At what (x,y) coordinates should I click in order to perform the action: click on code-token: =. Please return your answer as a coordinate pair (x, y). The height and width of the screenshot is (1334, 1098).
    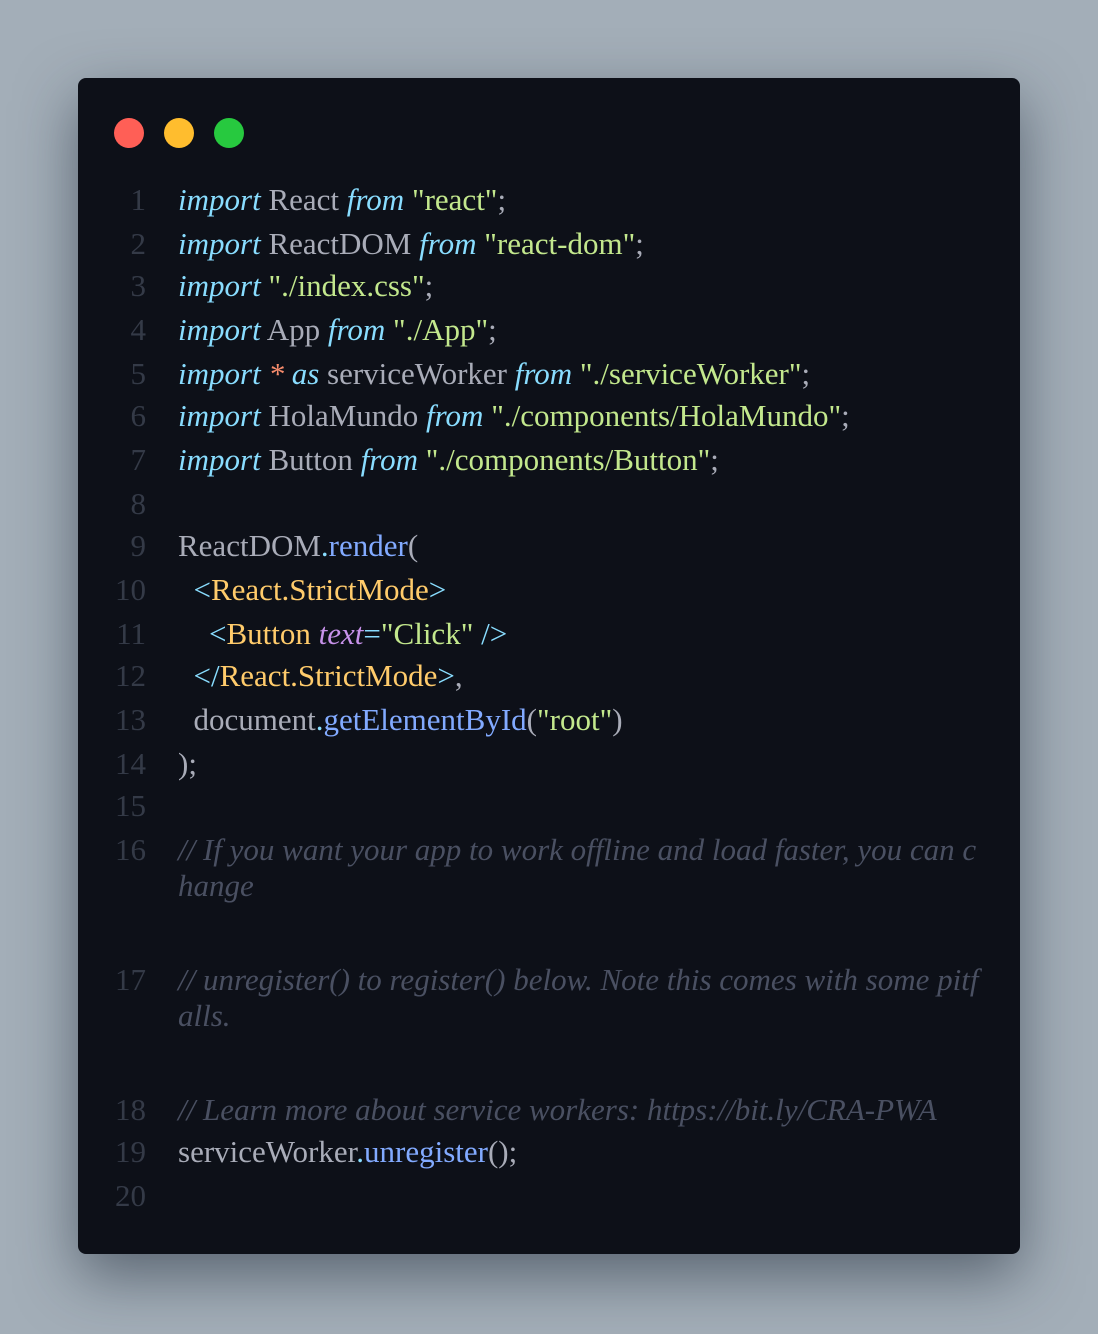
    Looking at the image, I should click on (372, 633).